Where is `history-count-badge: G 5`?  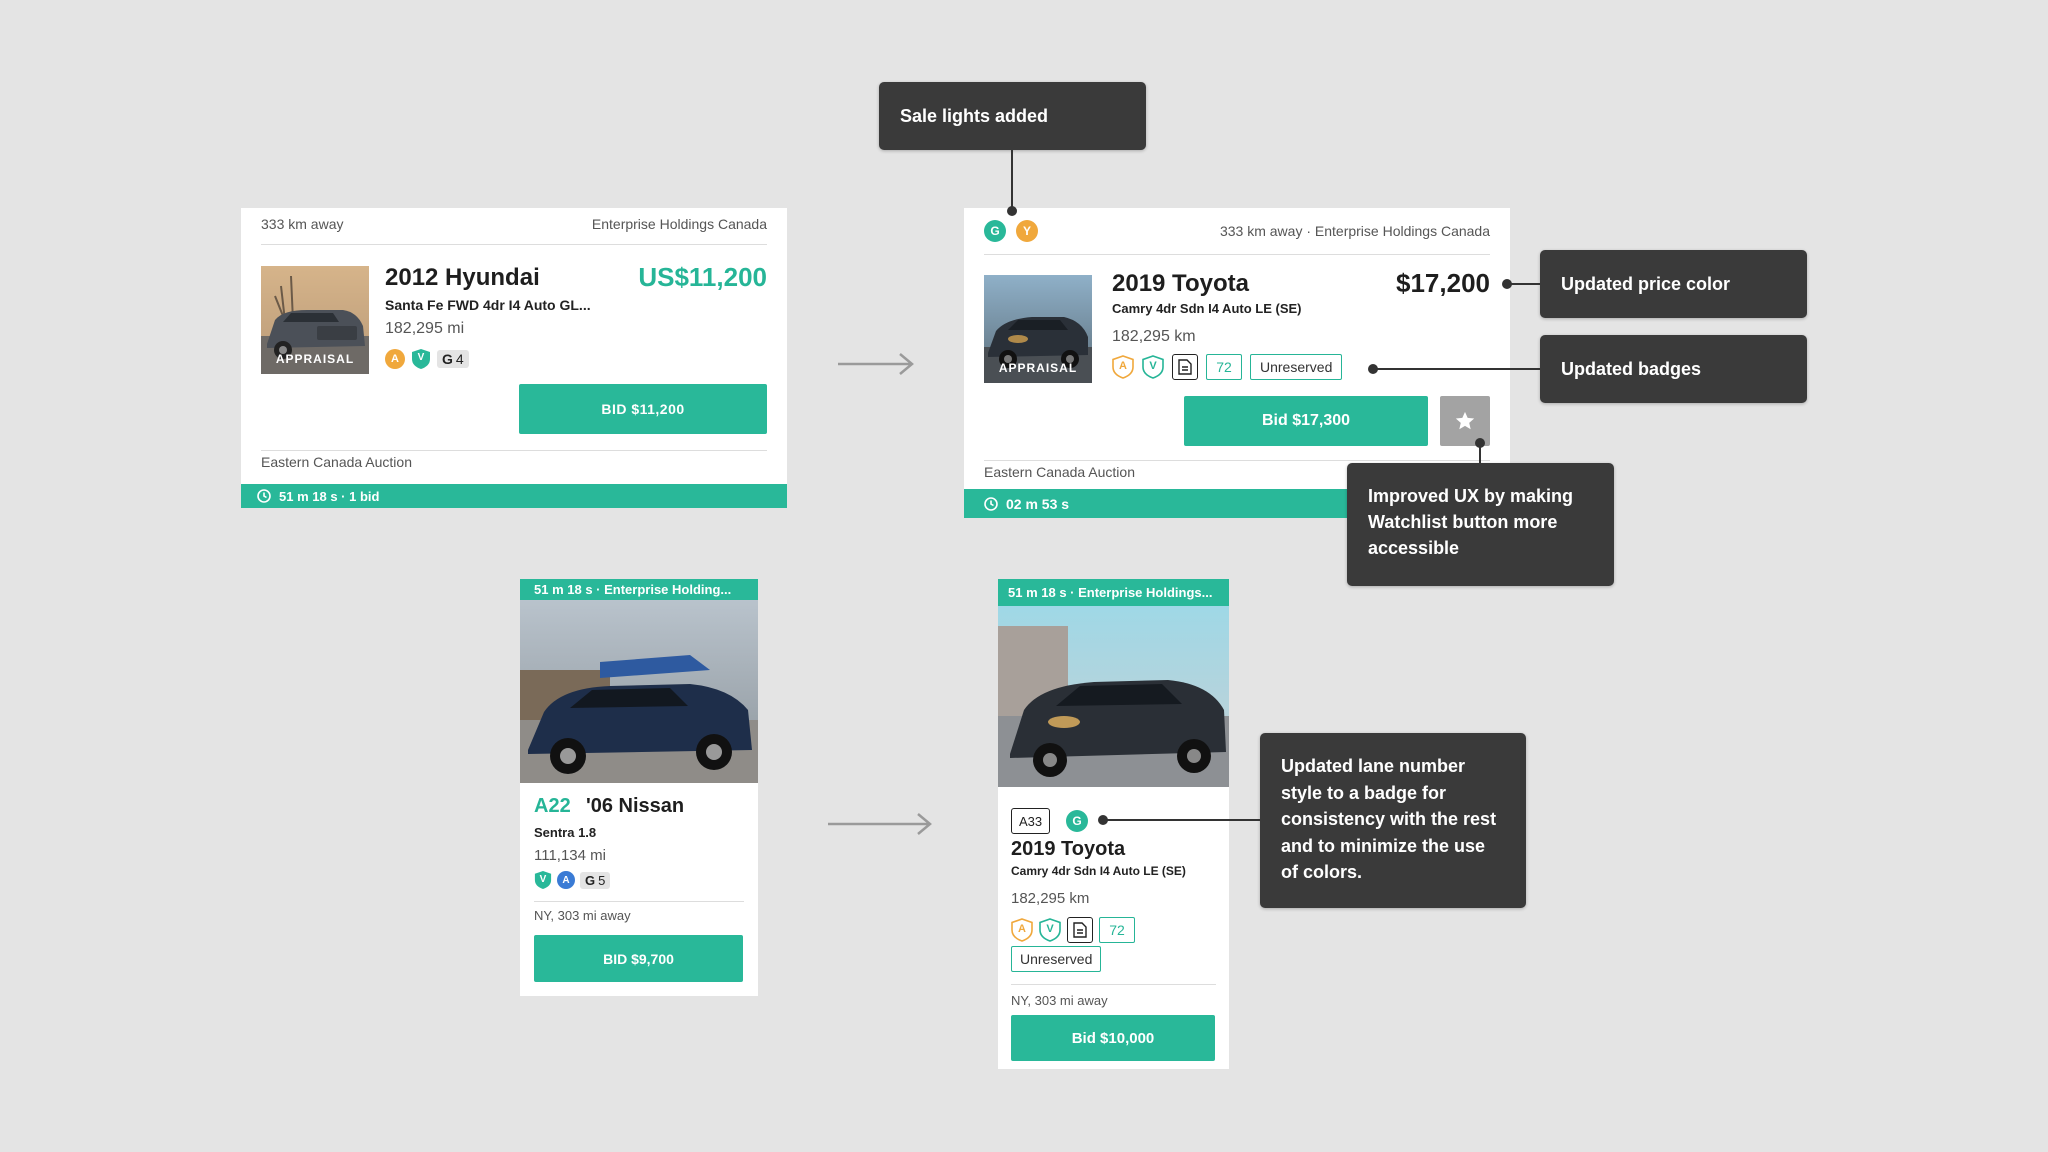
history-count-badge: G 5 is located at coordinates (595, 880).